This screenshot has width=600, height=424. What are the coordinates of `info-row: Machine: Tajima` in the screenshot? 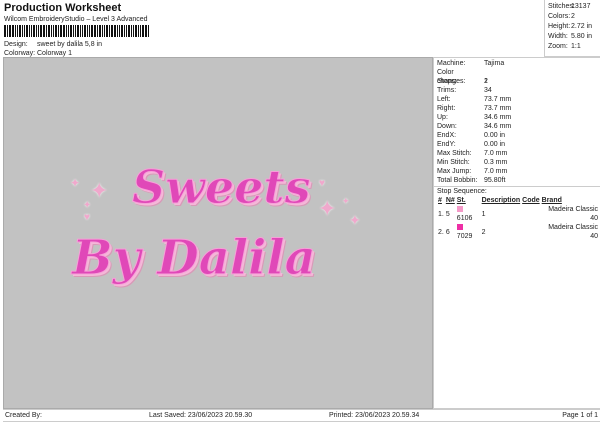 It's located at (517, 63).